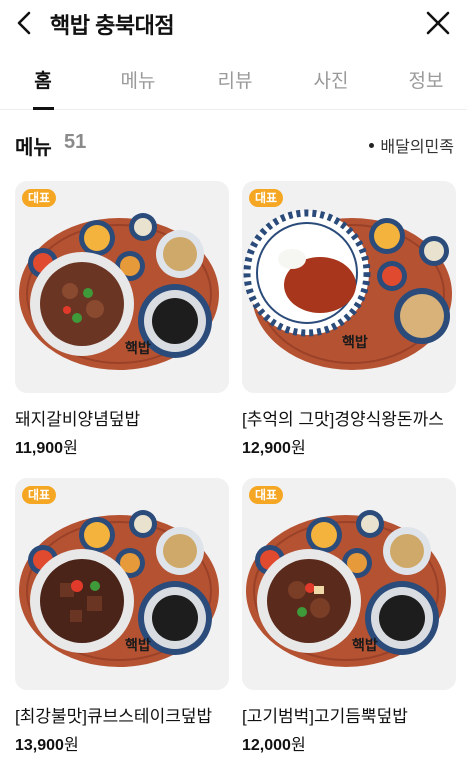 This screenshot has height=760, width=467. What do you see at coordinates (43, 79) in the screenshot?
I see `tab-home: 홈` at bounding box center [43, 79].